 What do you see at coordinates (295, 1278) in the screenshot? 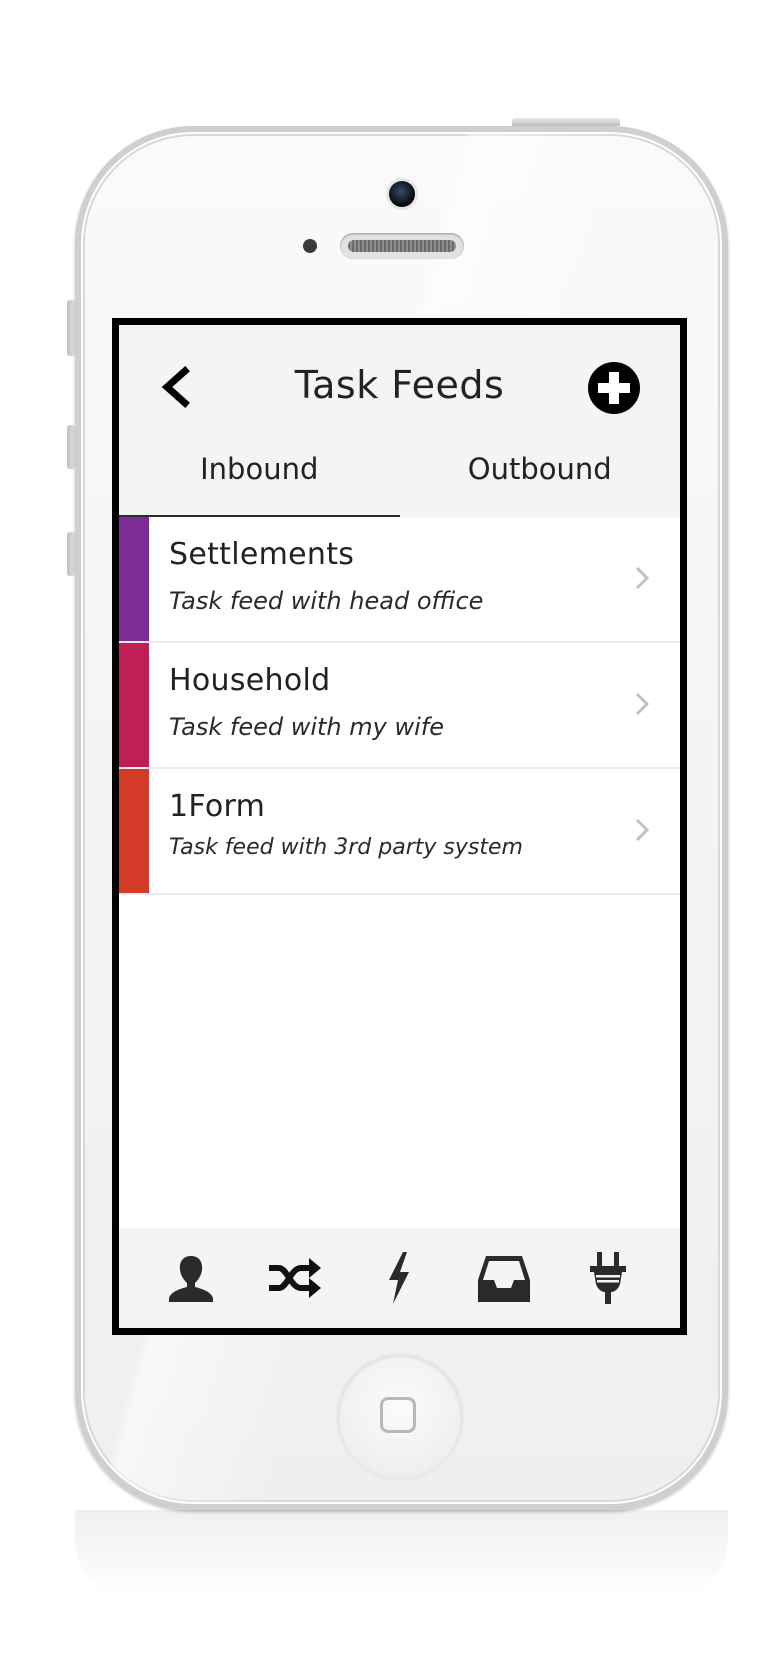
I see `shuffle-icon` at bounding box center [295, 1278].